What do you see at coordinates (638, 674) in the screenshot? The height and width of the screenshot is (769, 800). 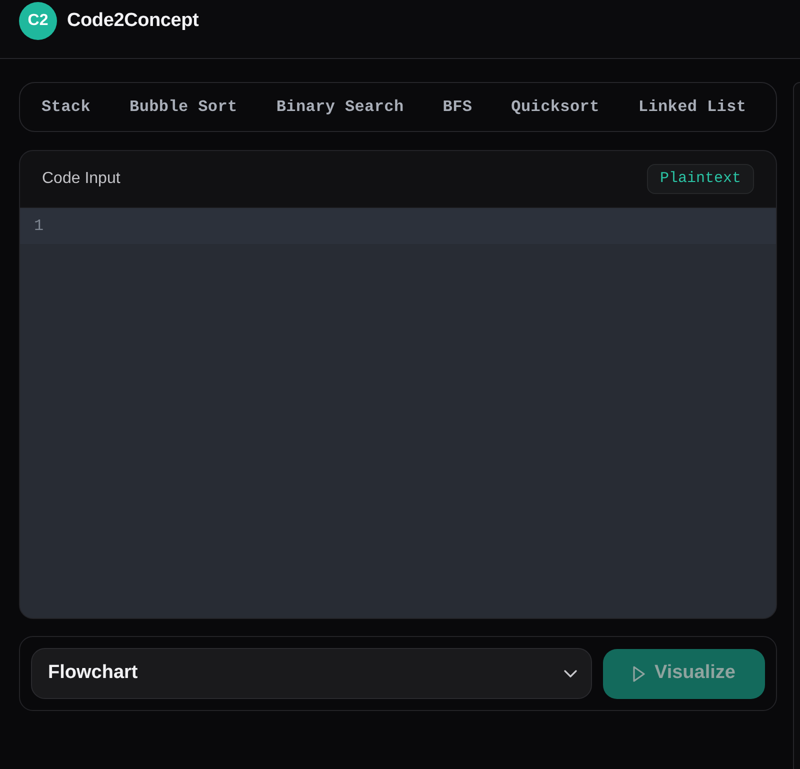 I see `play-icon` at bounding box center [638, 674].